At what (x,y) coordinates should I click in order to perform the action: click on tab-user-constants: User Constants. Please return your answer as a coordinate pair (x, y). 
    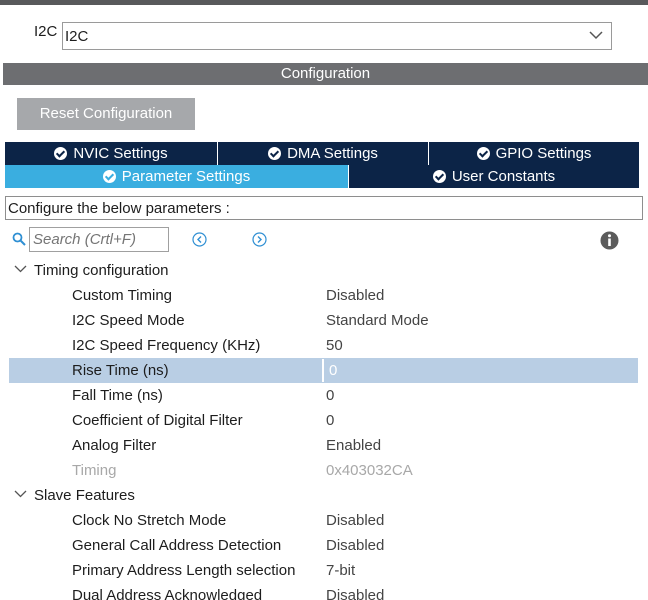
    Looking at the image, I should click on (494, 176).